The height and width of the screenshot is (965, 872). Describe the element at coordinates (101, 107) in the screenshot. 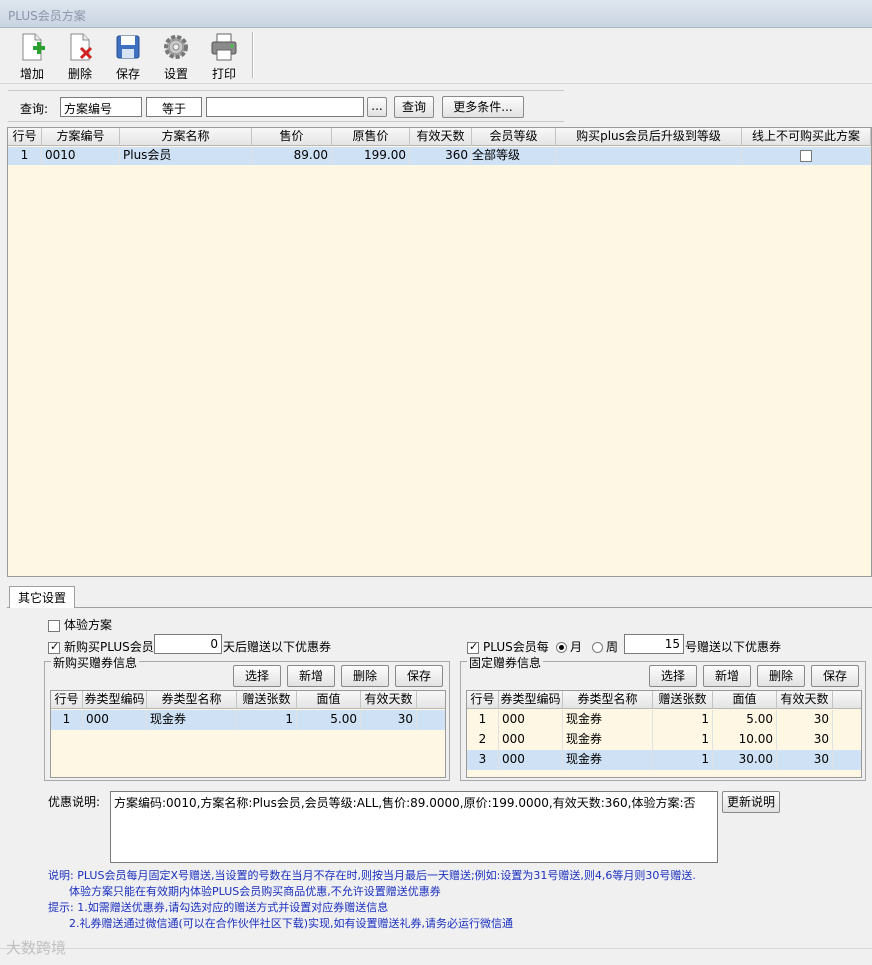

I see `query-field-select: 方案编号` at that location.